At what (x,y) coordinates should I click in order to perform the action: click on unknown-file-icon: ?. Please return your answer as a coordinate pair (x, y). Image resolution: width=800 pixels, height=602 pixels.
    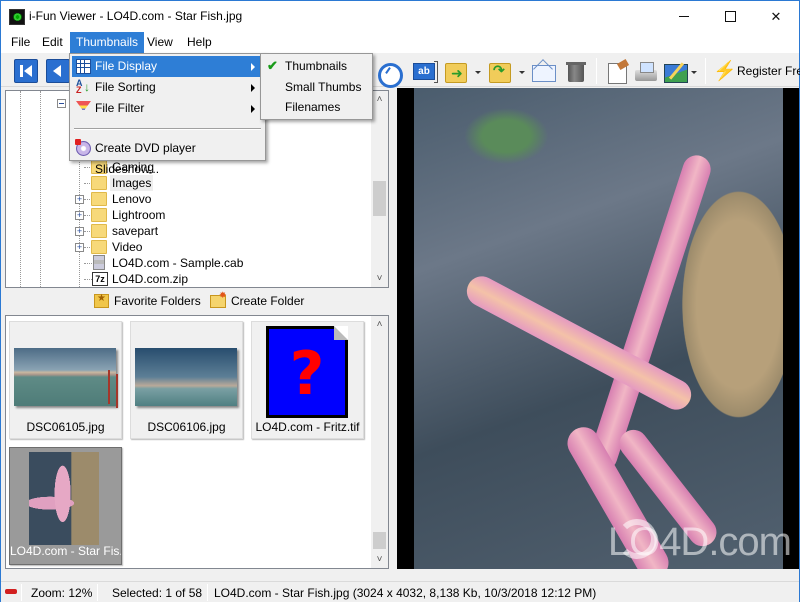
    Looking at the image, I should click on (307, 372).